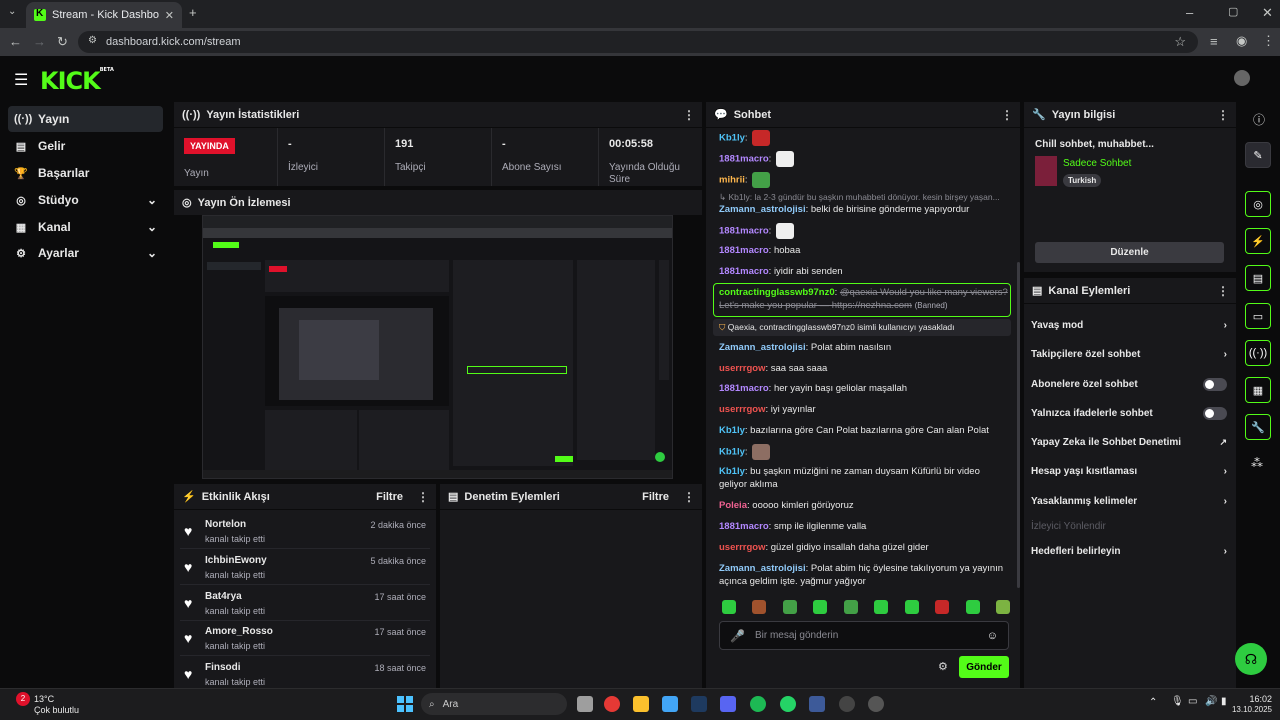 This screenshot has width=1280, height=720. Describe the element at coordinates (876, 704) in the screenshot. I see `media-player-icon` at that location.